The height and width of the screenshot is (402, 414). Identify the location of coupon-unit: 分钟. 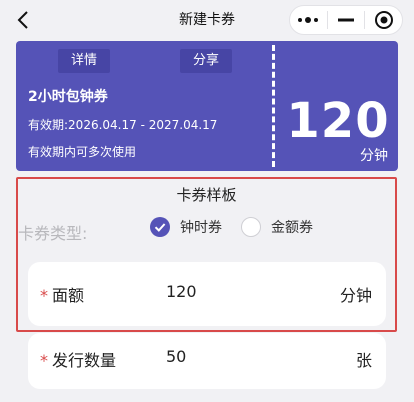
(374, 156).